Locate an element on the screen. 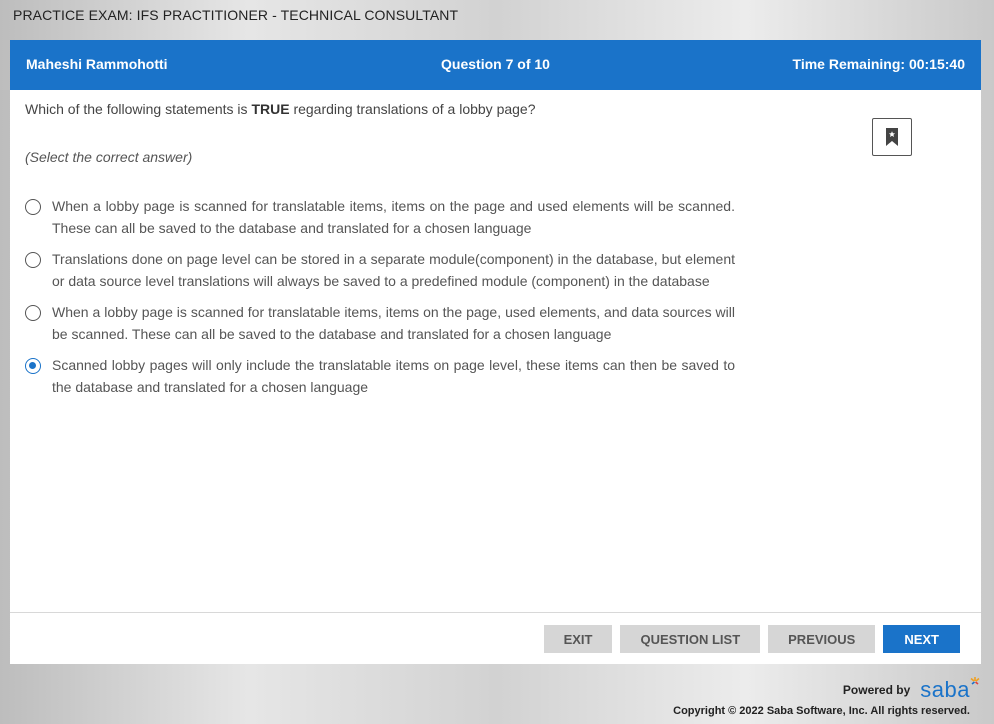 This screenshot has width=994, height=724. next-button: NEXT is located at coordinates (921, 639).